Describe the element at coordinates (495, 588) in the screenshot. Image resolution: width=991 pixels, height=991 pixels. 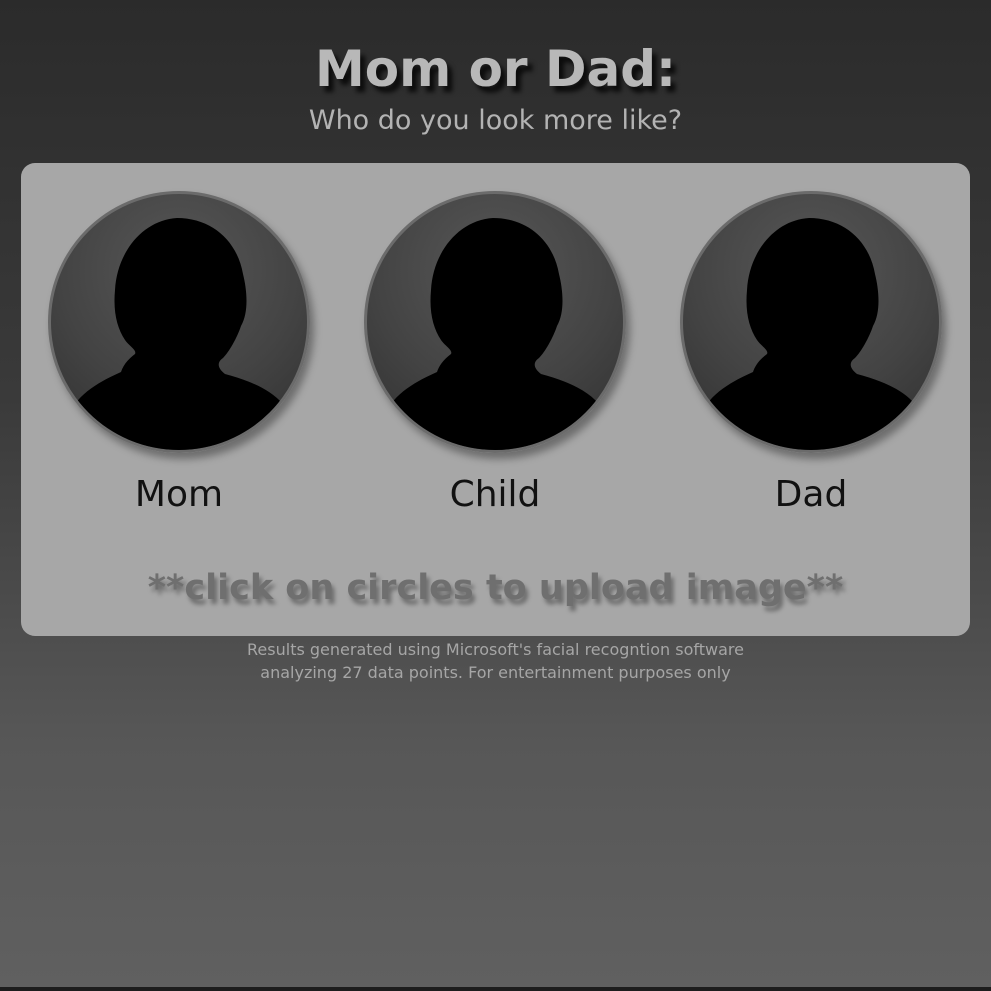
I see `upload-instruction: **click on circles to upload image**` at that location.